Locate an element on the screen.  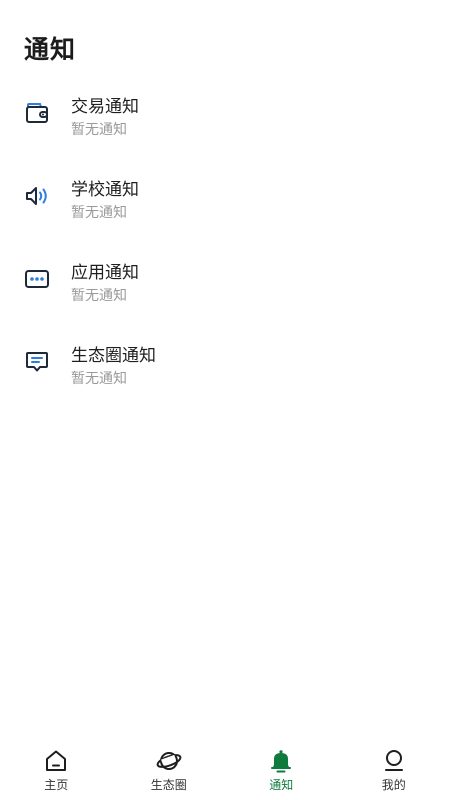
tab-notifications: 通知 is located at coordinates (281, 770).